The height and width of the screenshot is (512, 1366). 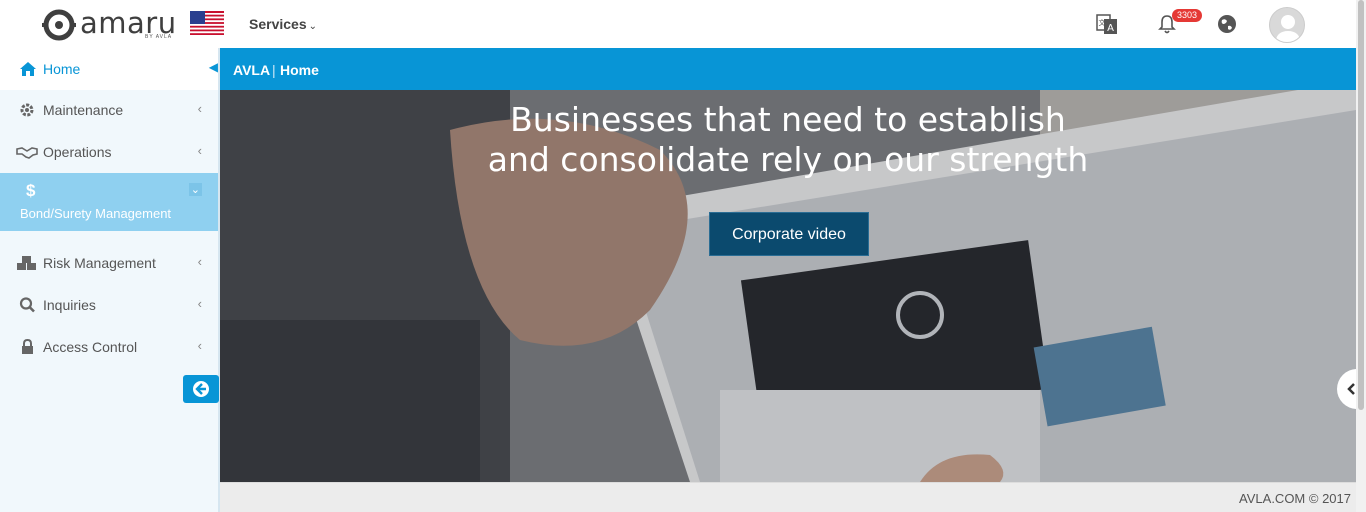 I want to click on notification-badge: 3303, so click(x=1187, y=15).